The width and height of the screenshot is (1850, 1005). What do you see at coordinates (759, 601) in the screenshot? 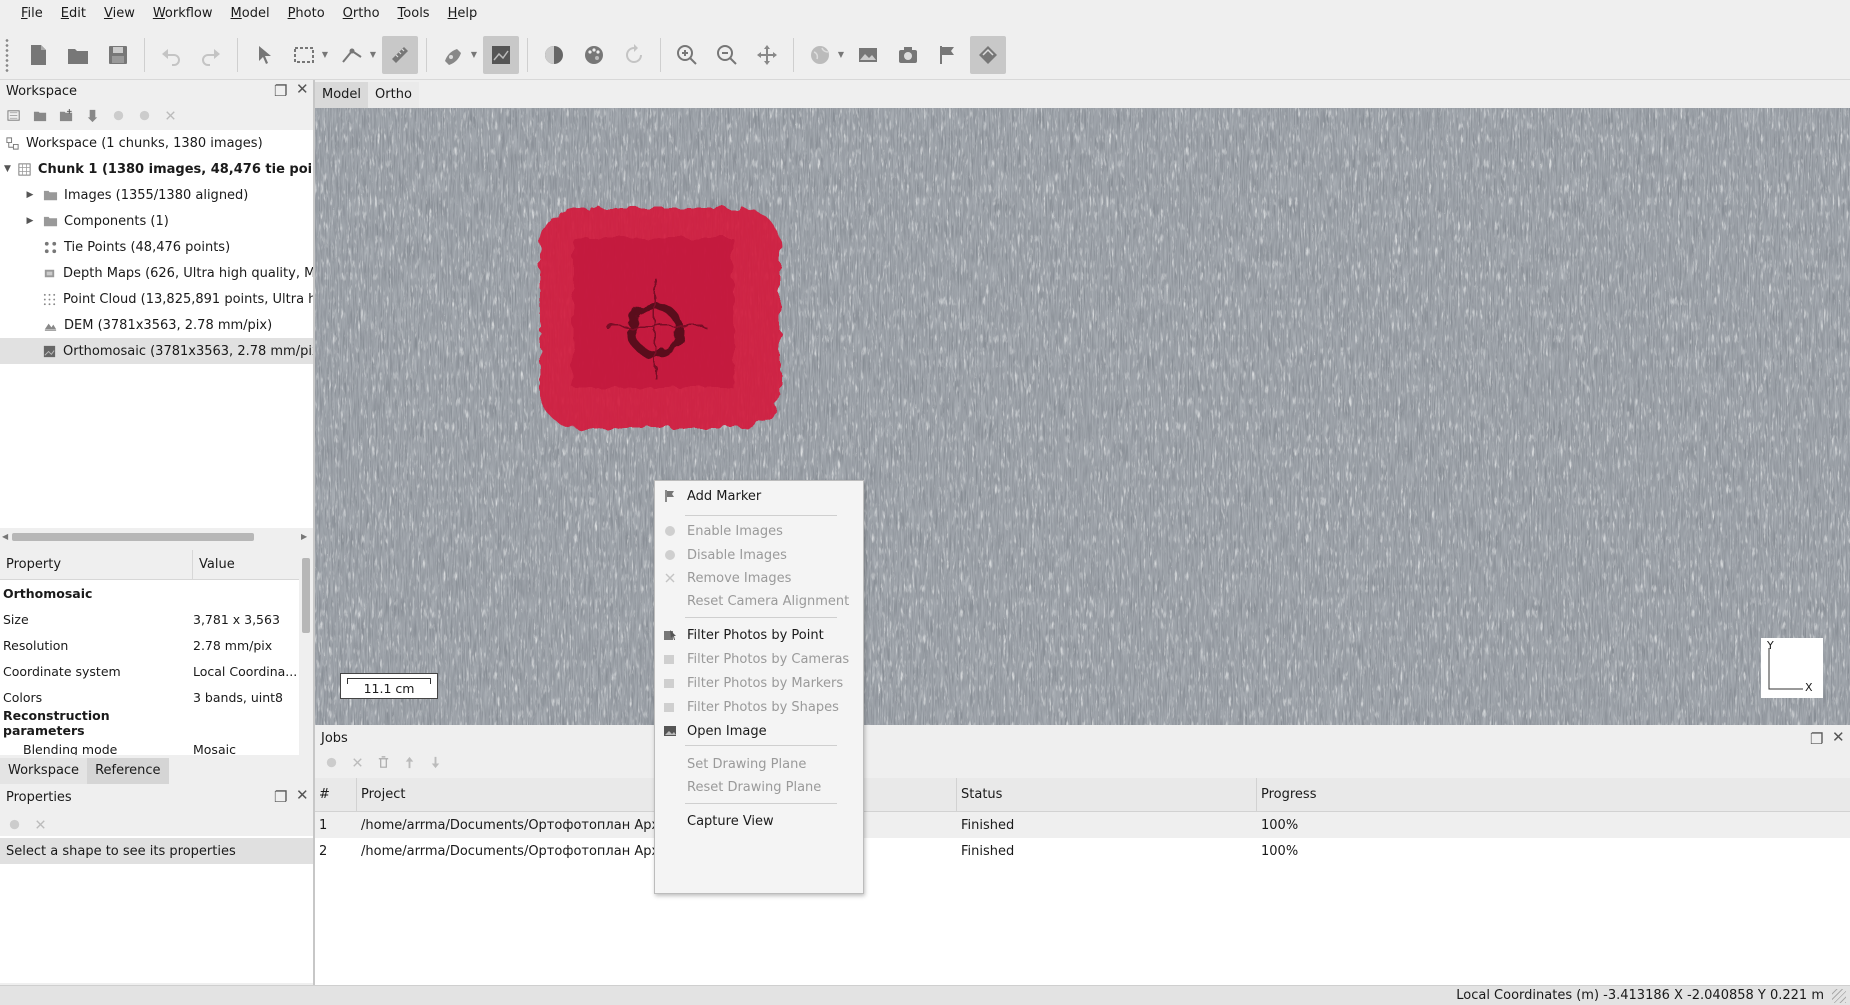
I see `menu-item-reset-camera-alignment: Reset Camera Alignment` at bounding box center [759, 601].